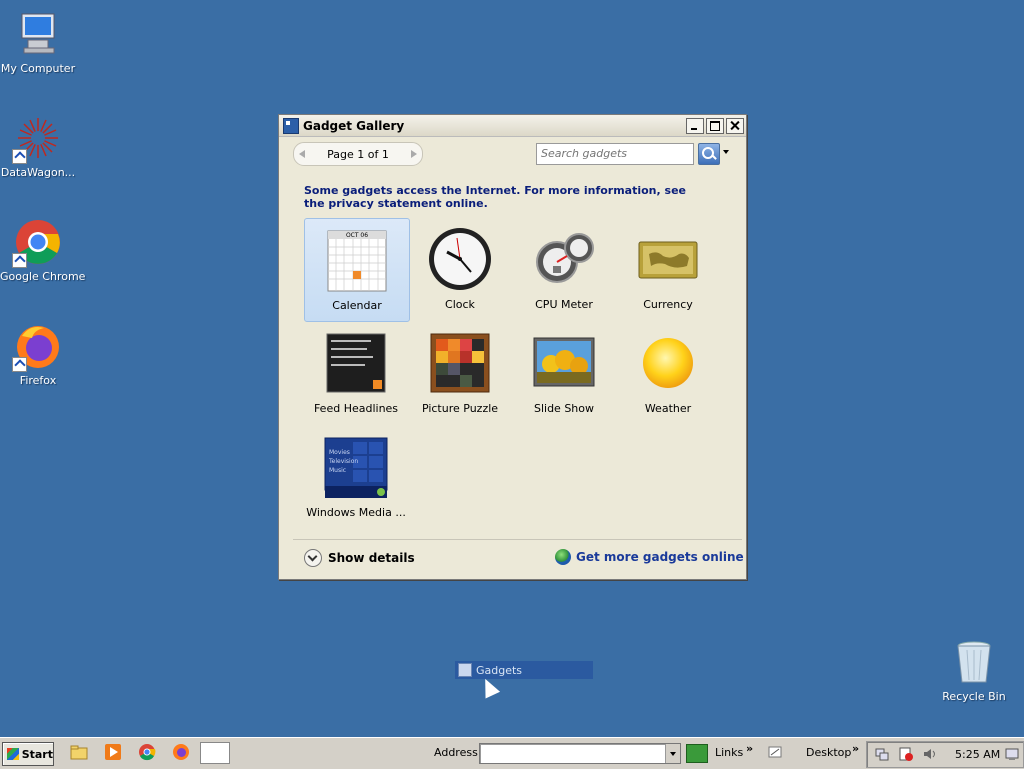  Describe the element at coordinates (413, 154) in the screenshot. I see `next-page-button` at that location.